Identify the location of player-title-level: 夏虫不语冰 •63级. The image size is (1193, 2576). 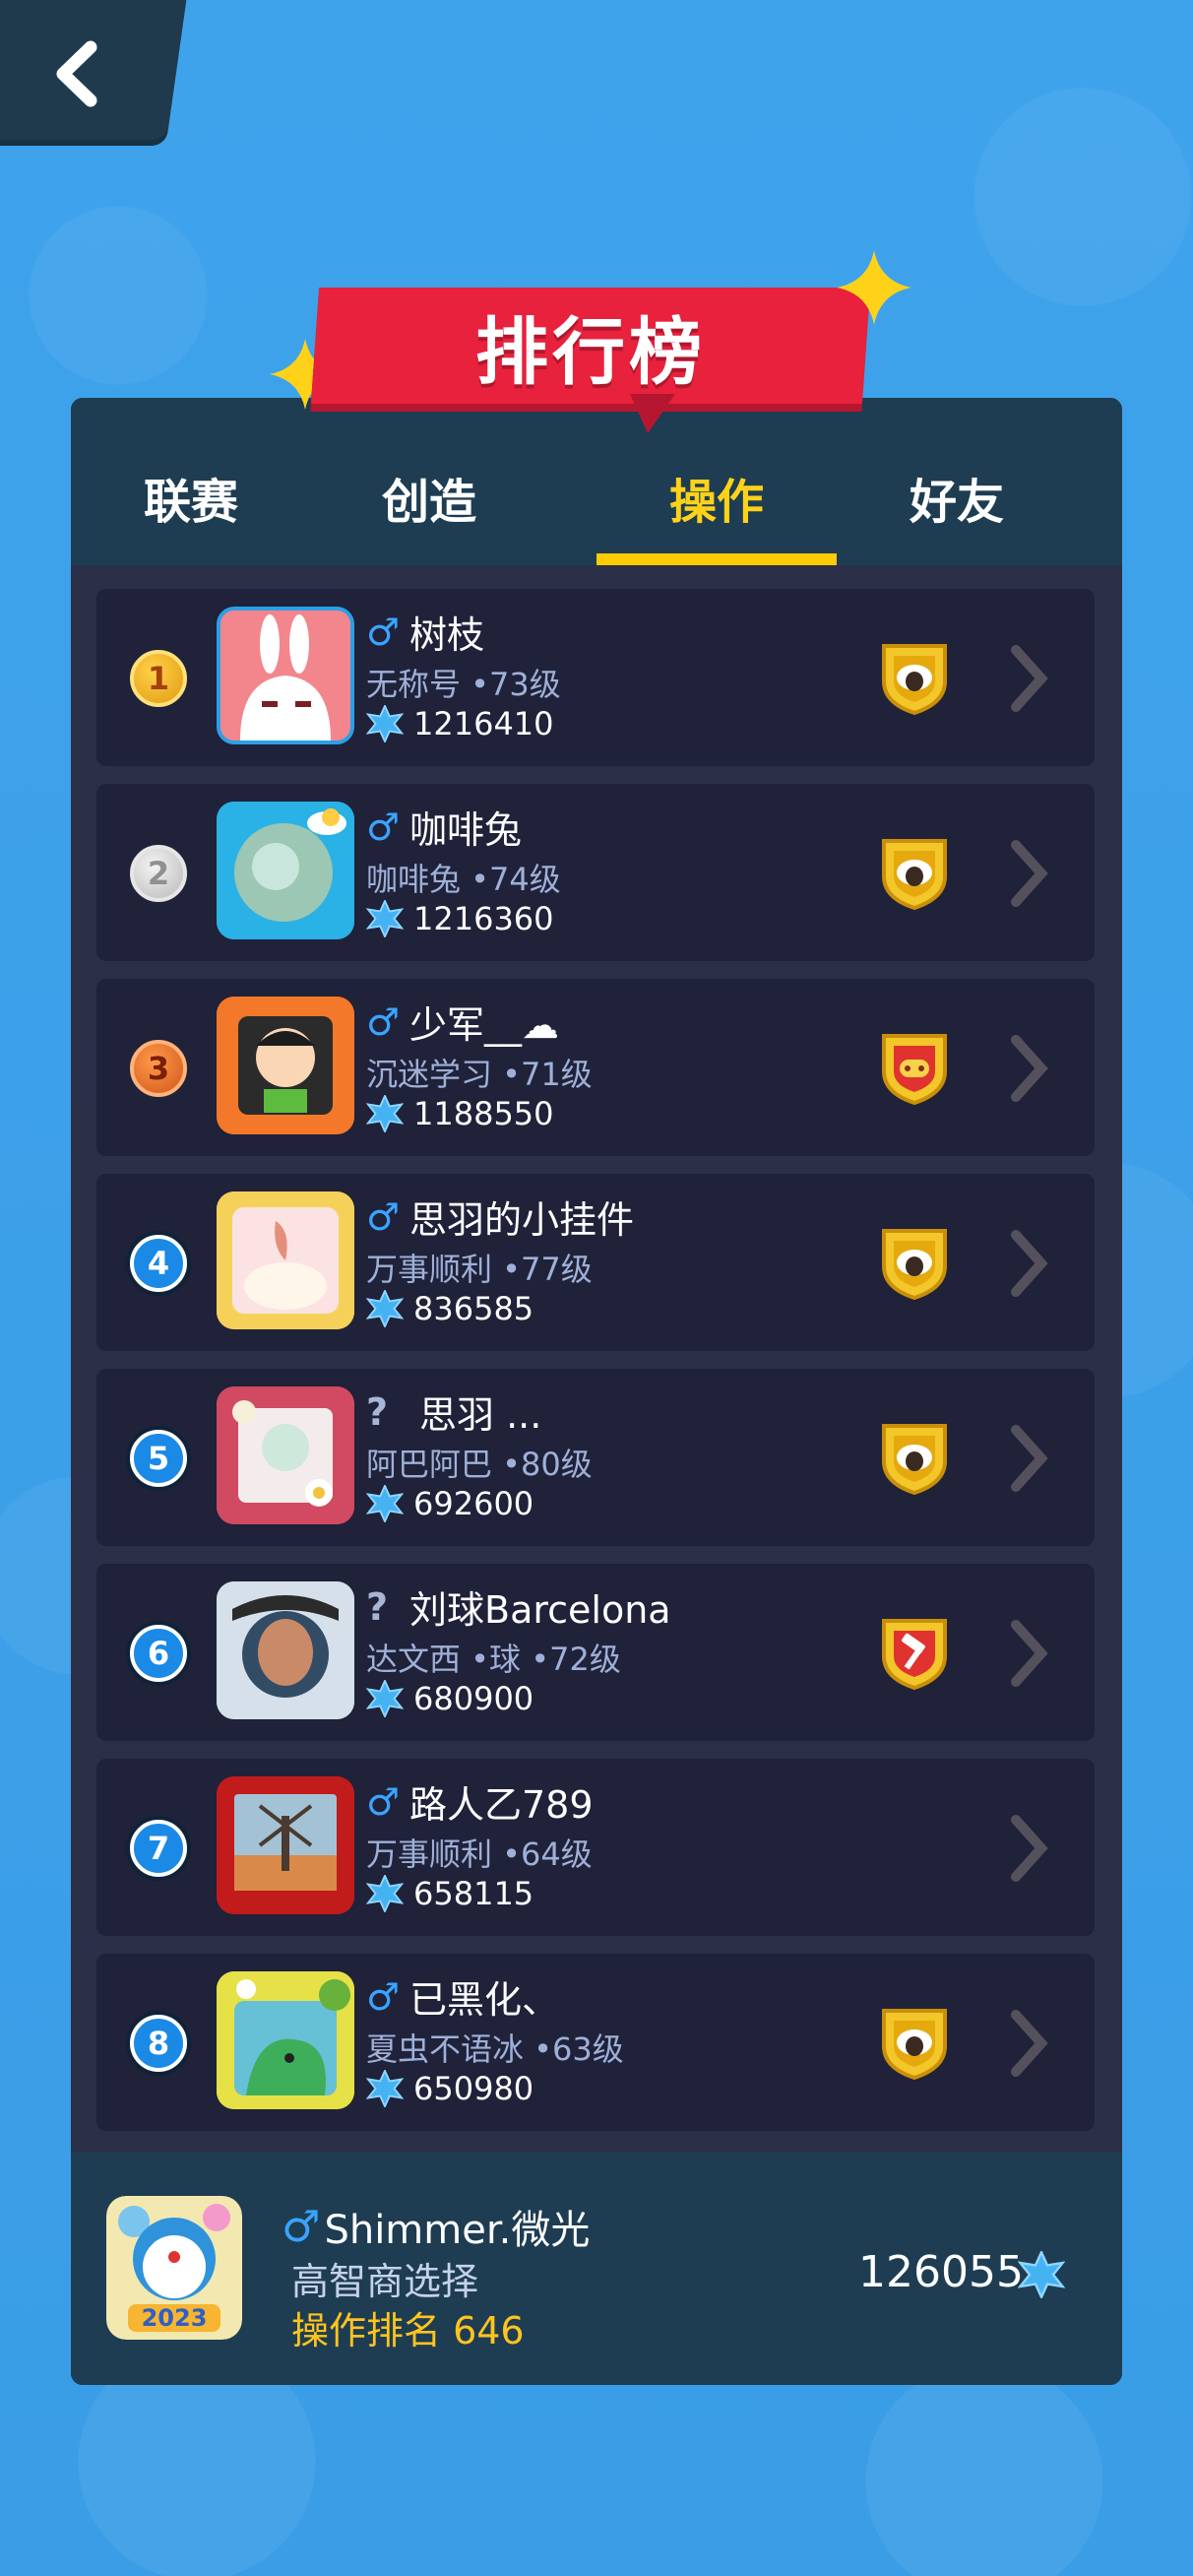
(495, 2049).